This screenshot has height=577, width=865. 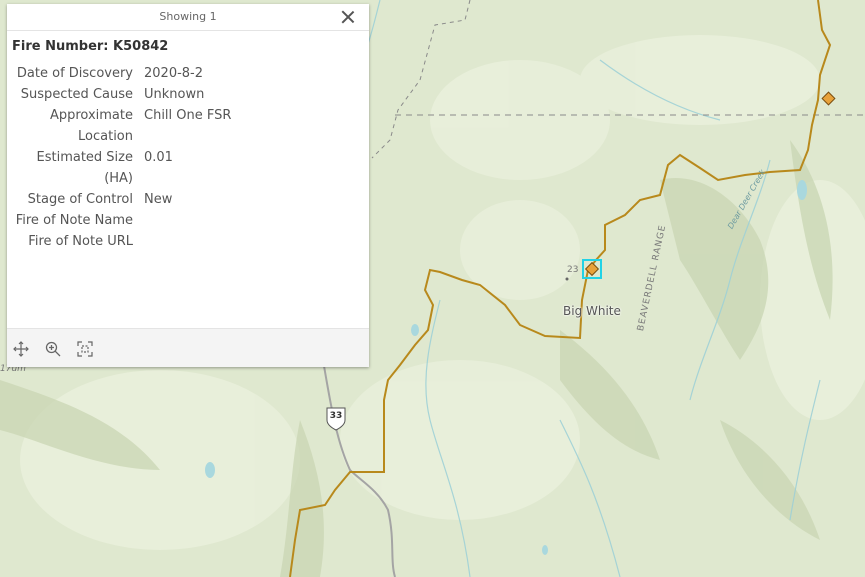 I want to click on zoom-to-extent-icon, so click(x=85, y=349).